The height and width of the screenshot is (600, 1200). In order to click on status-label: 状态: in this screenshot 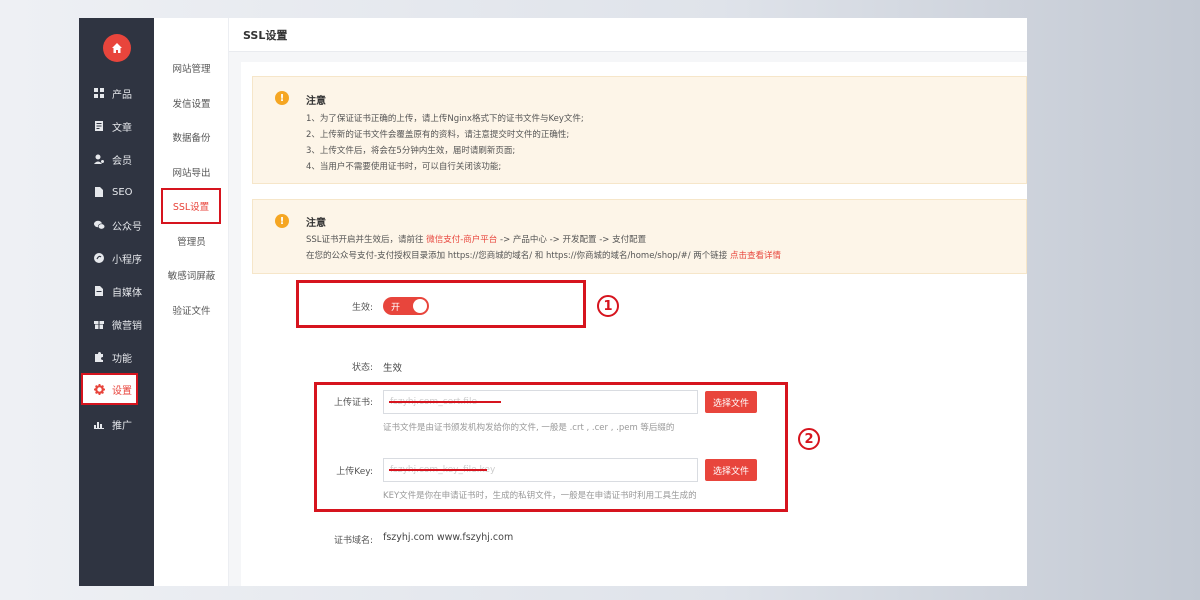, I will do `click(362, 368)`.